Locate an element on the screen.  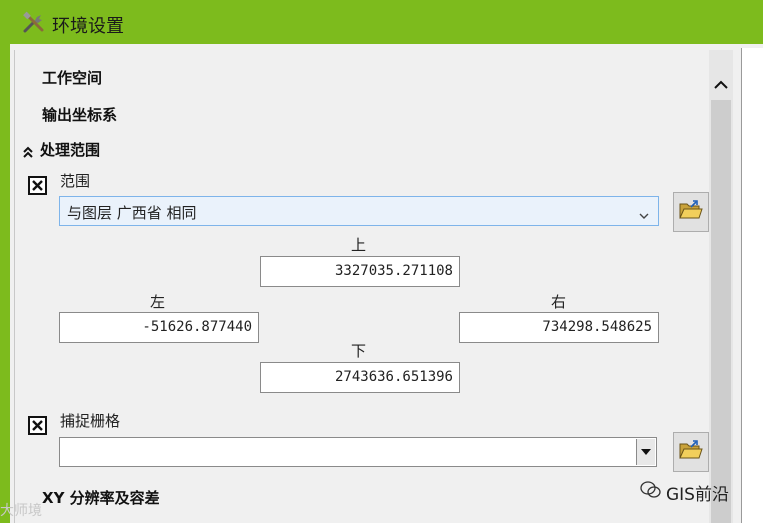
watermark-right: GIS前沿 is located at coordinates (684, 492).